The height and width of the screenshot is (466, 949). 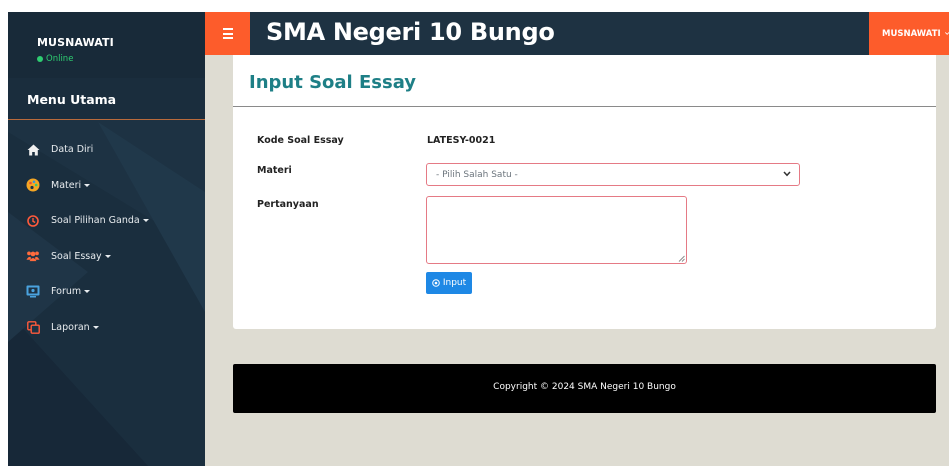 What do you see at coordinates (75, 42) in the screenshot?
I see `sidebar-user-name: MUSNAWATI` at bounding box center [75, 42].